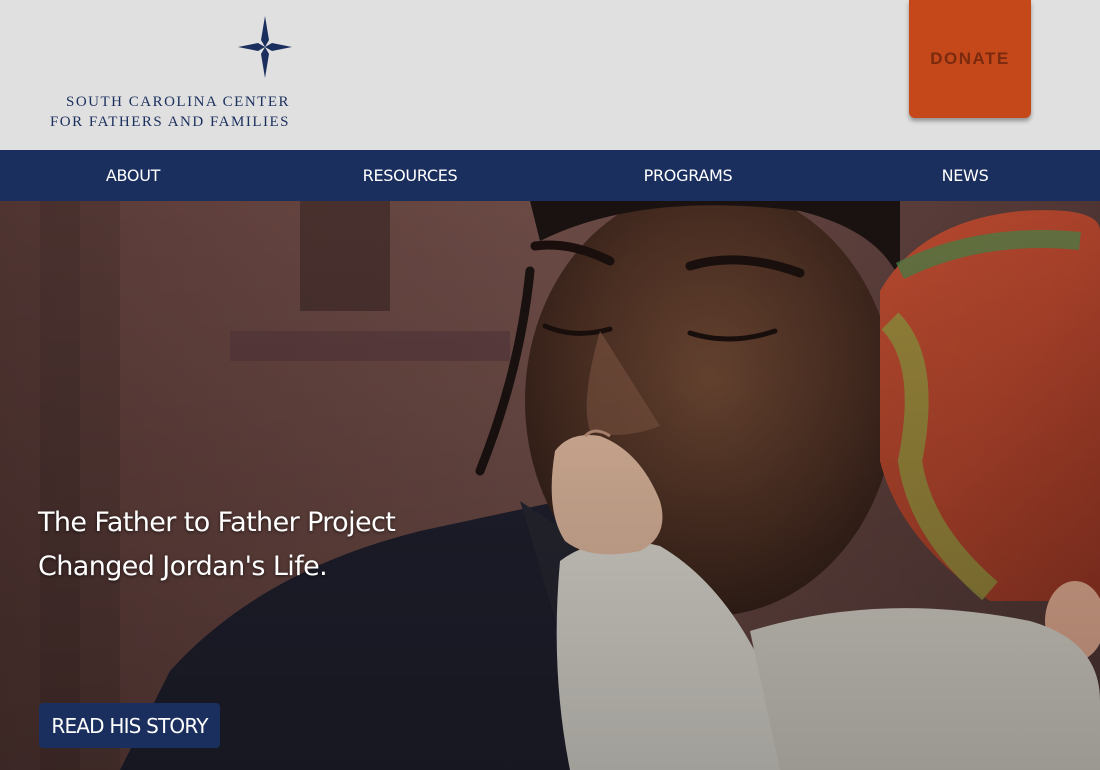  Describe the element at coordinates (129, 725) in the screenshot. I see `read-his-story-button: READ HIS STORY` at that location.